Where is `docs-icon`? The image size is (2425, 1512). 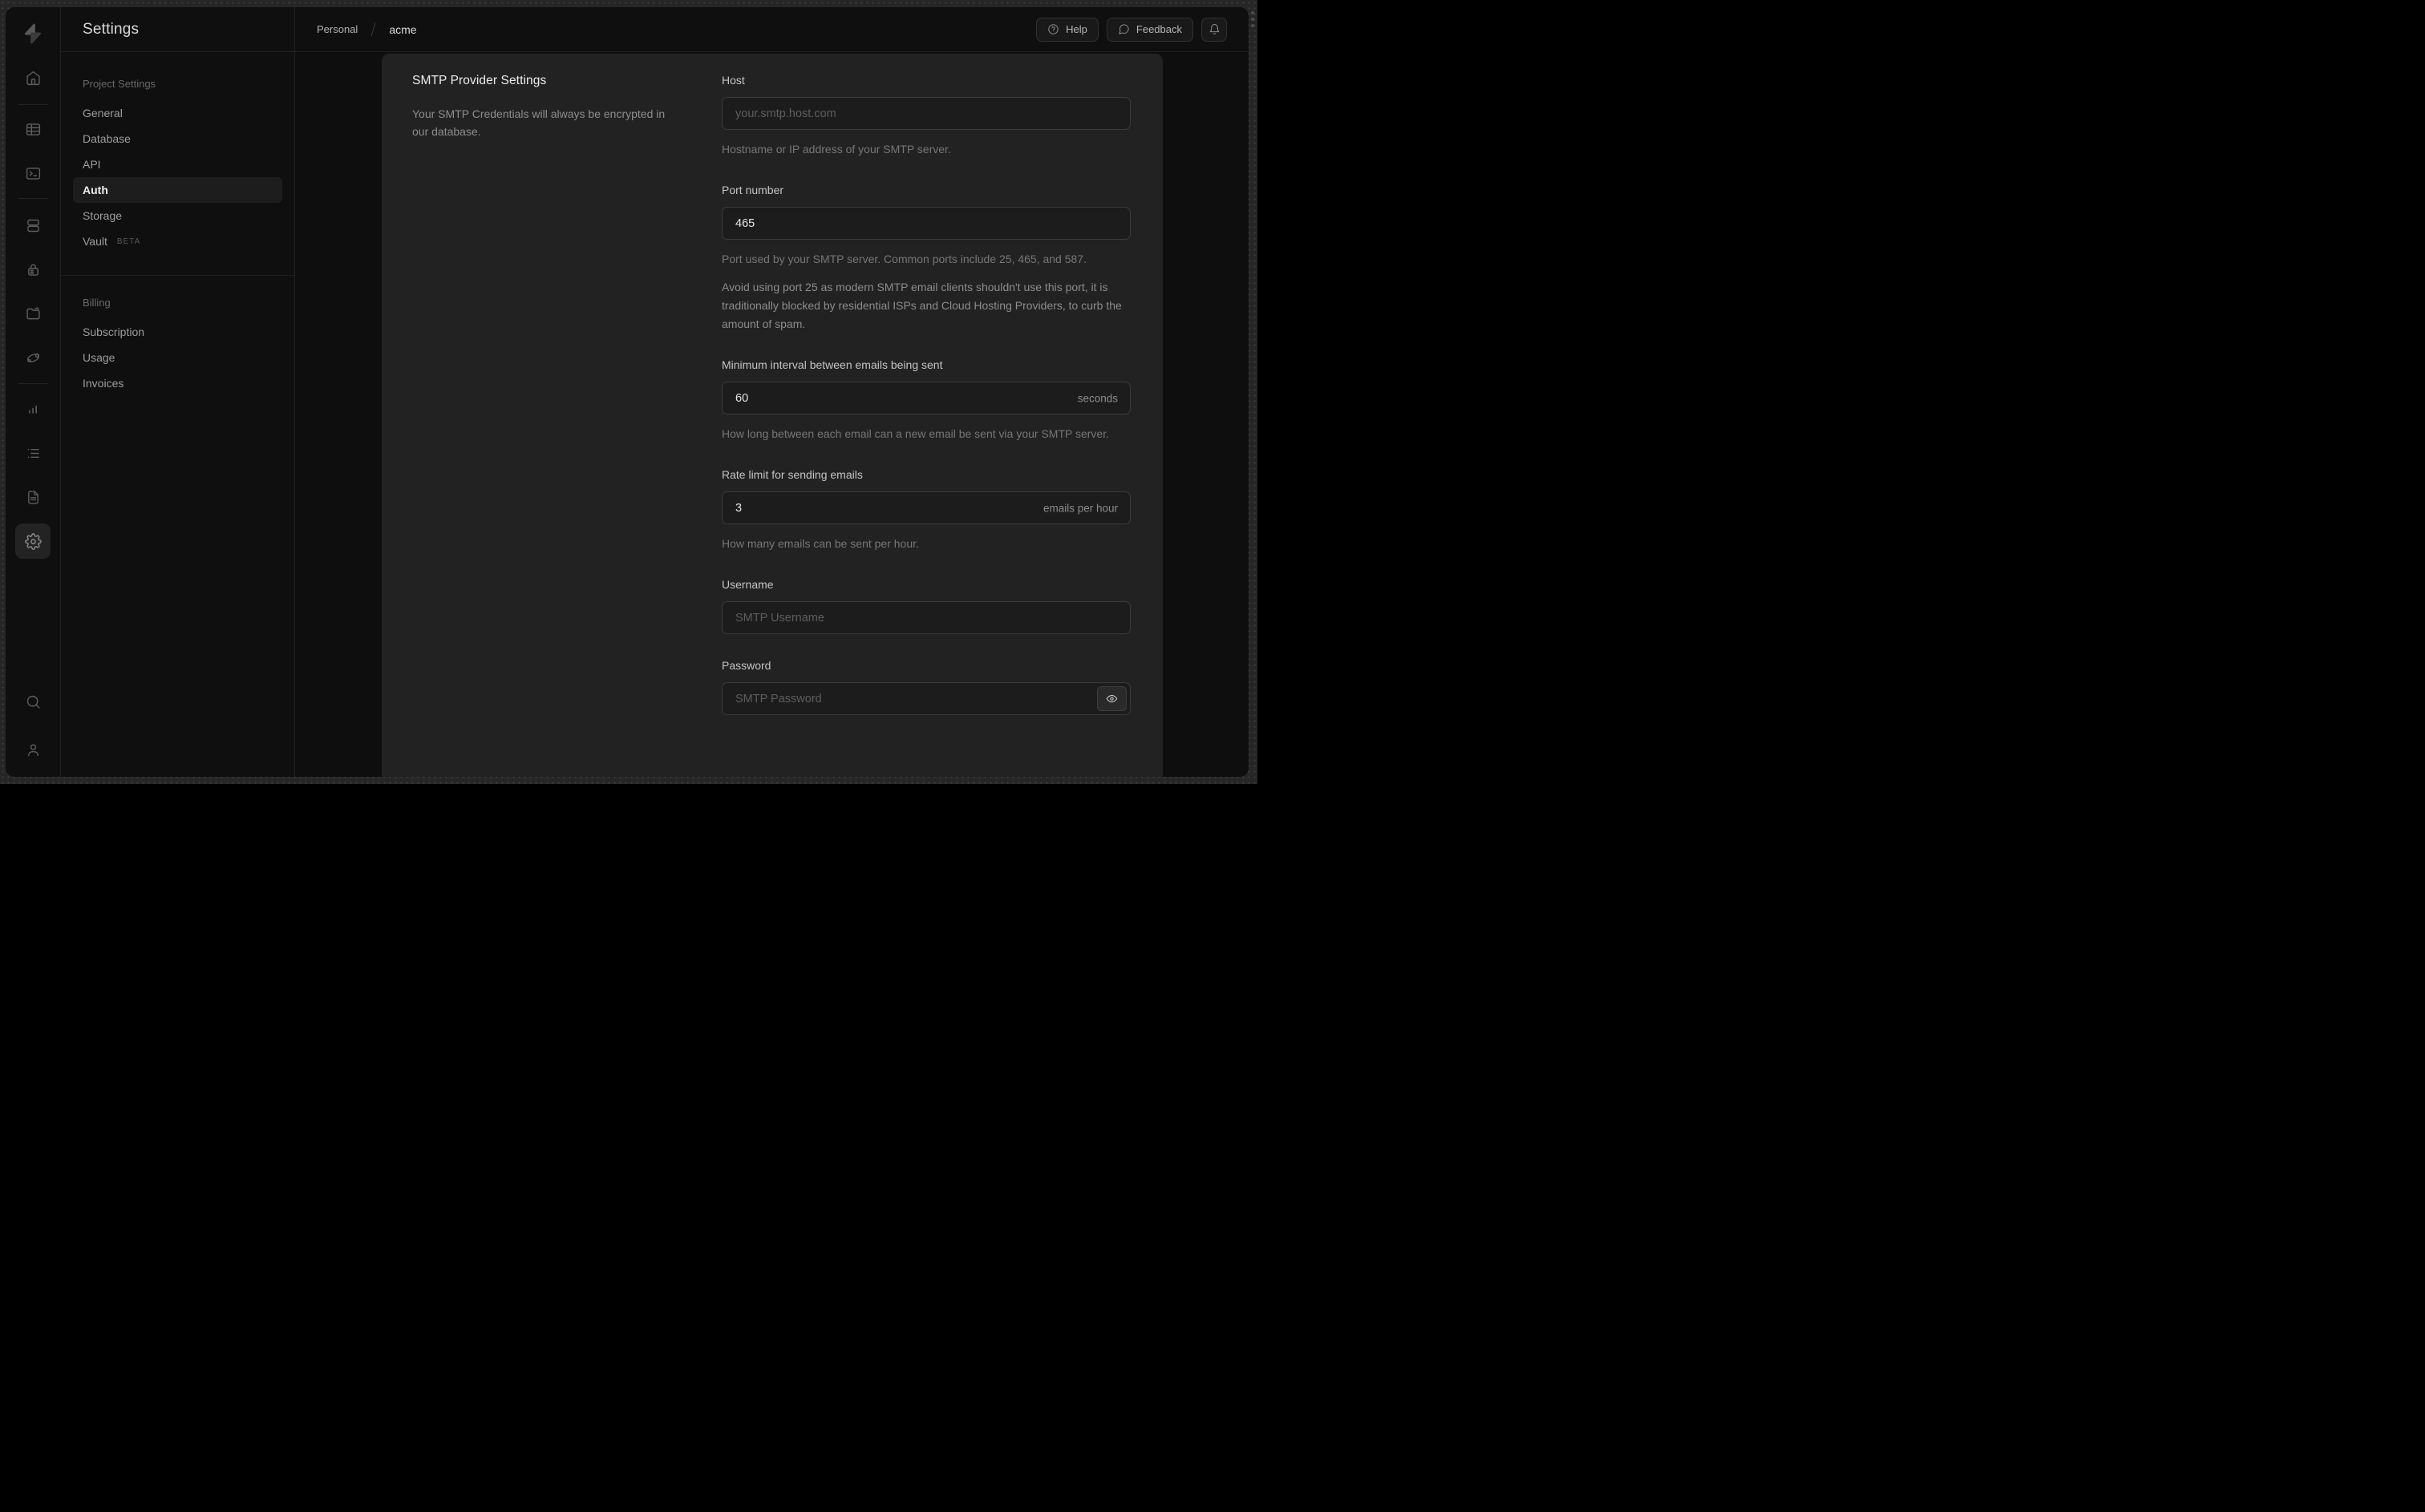
docs-icon is located at coordinates (33, 497).